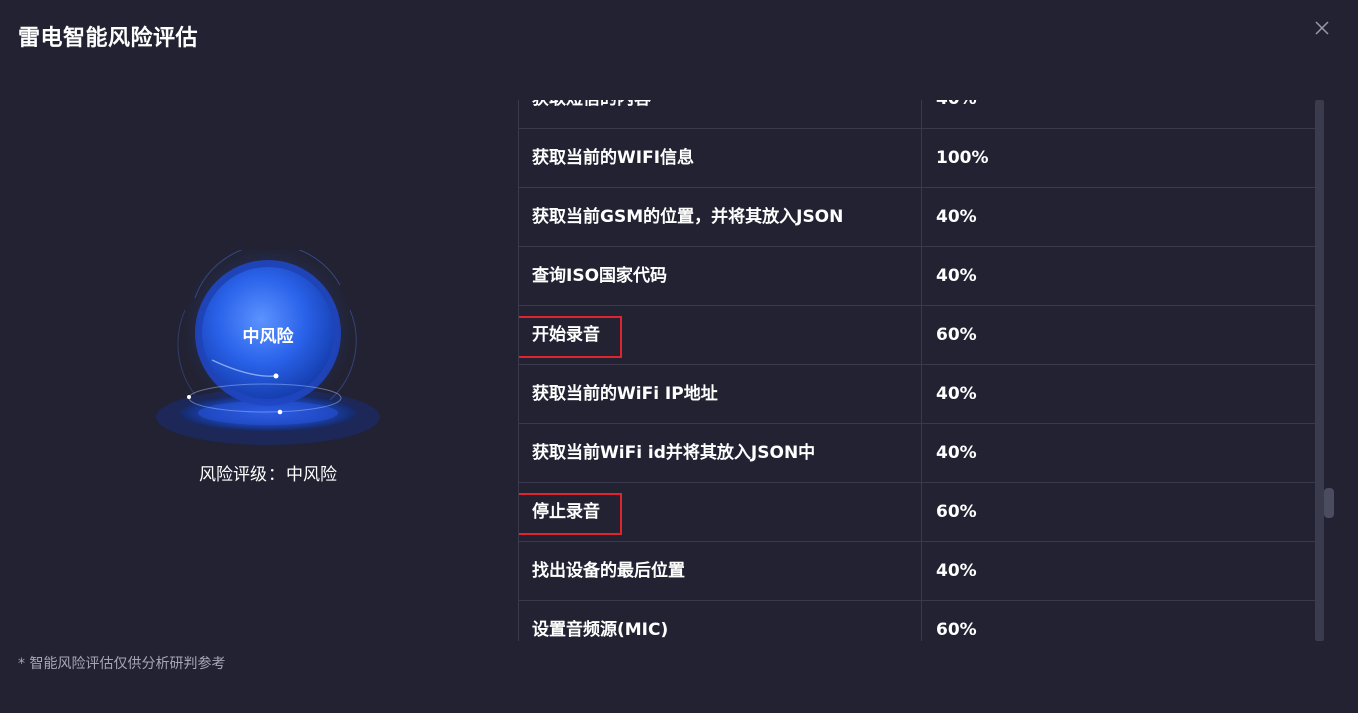  I want to click on table-row: 获取当前WiFi id并将其放入JSON中 40%, so click(917, 453).